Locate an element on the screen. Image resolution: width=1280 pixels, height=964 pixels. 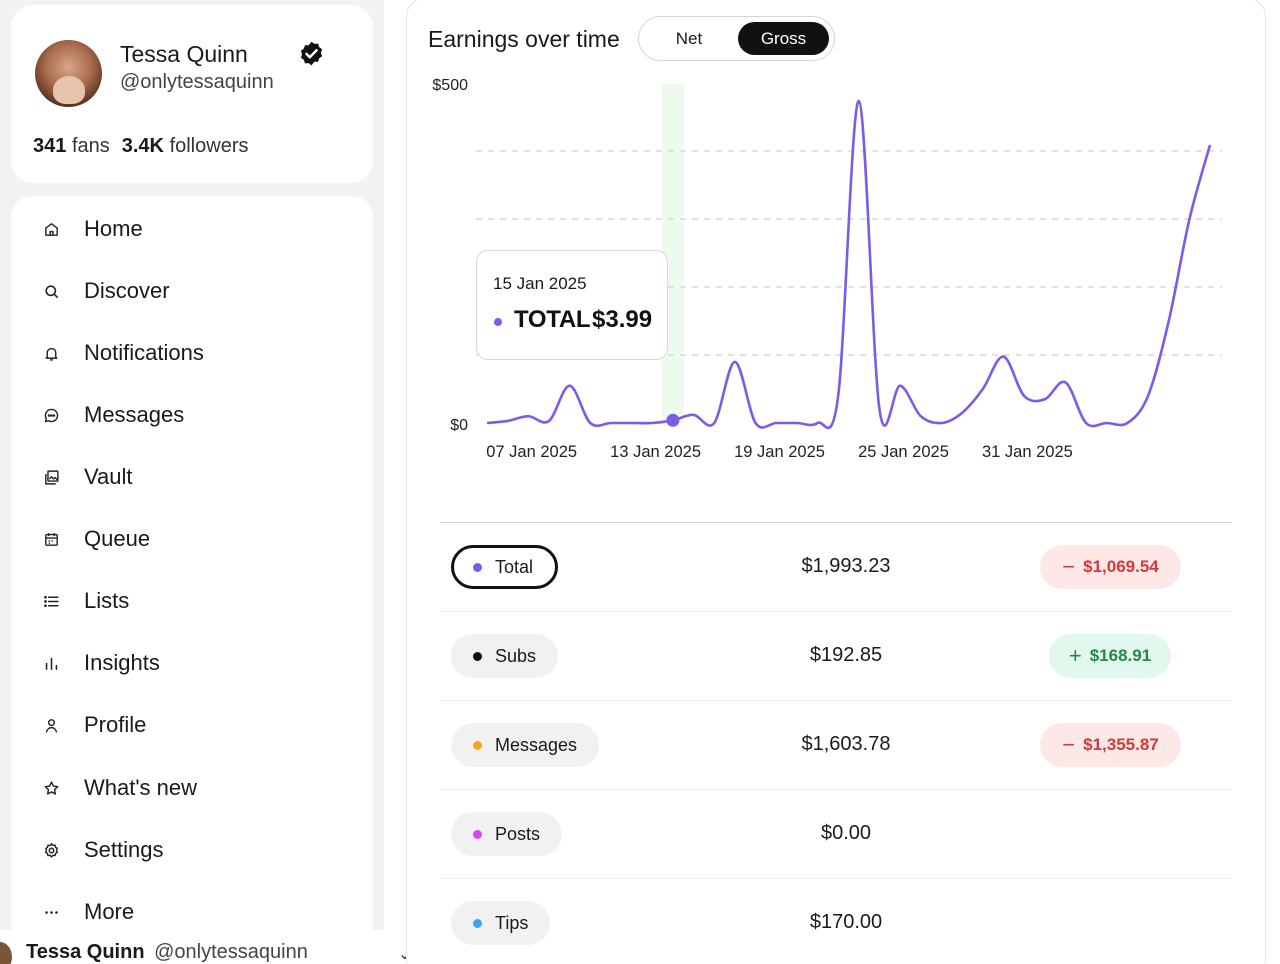
nav-label: Vault is located at coordinates (108, 476).